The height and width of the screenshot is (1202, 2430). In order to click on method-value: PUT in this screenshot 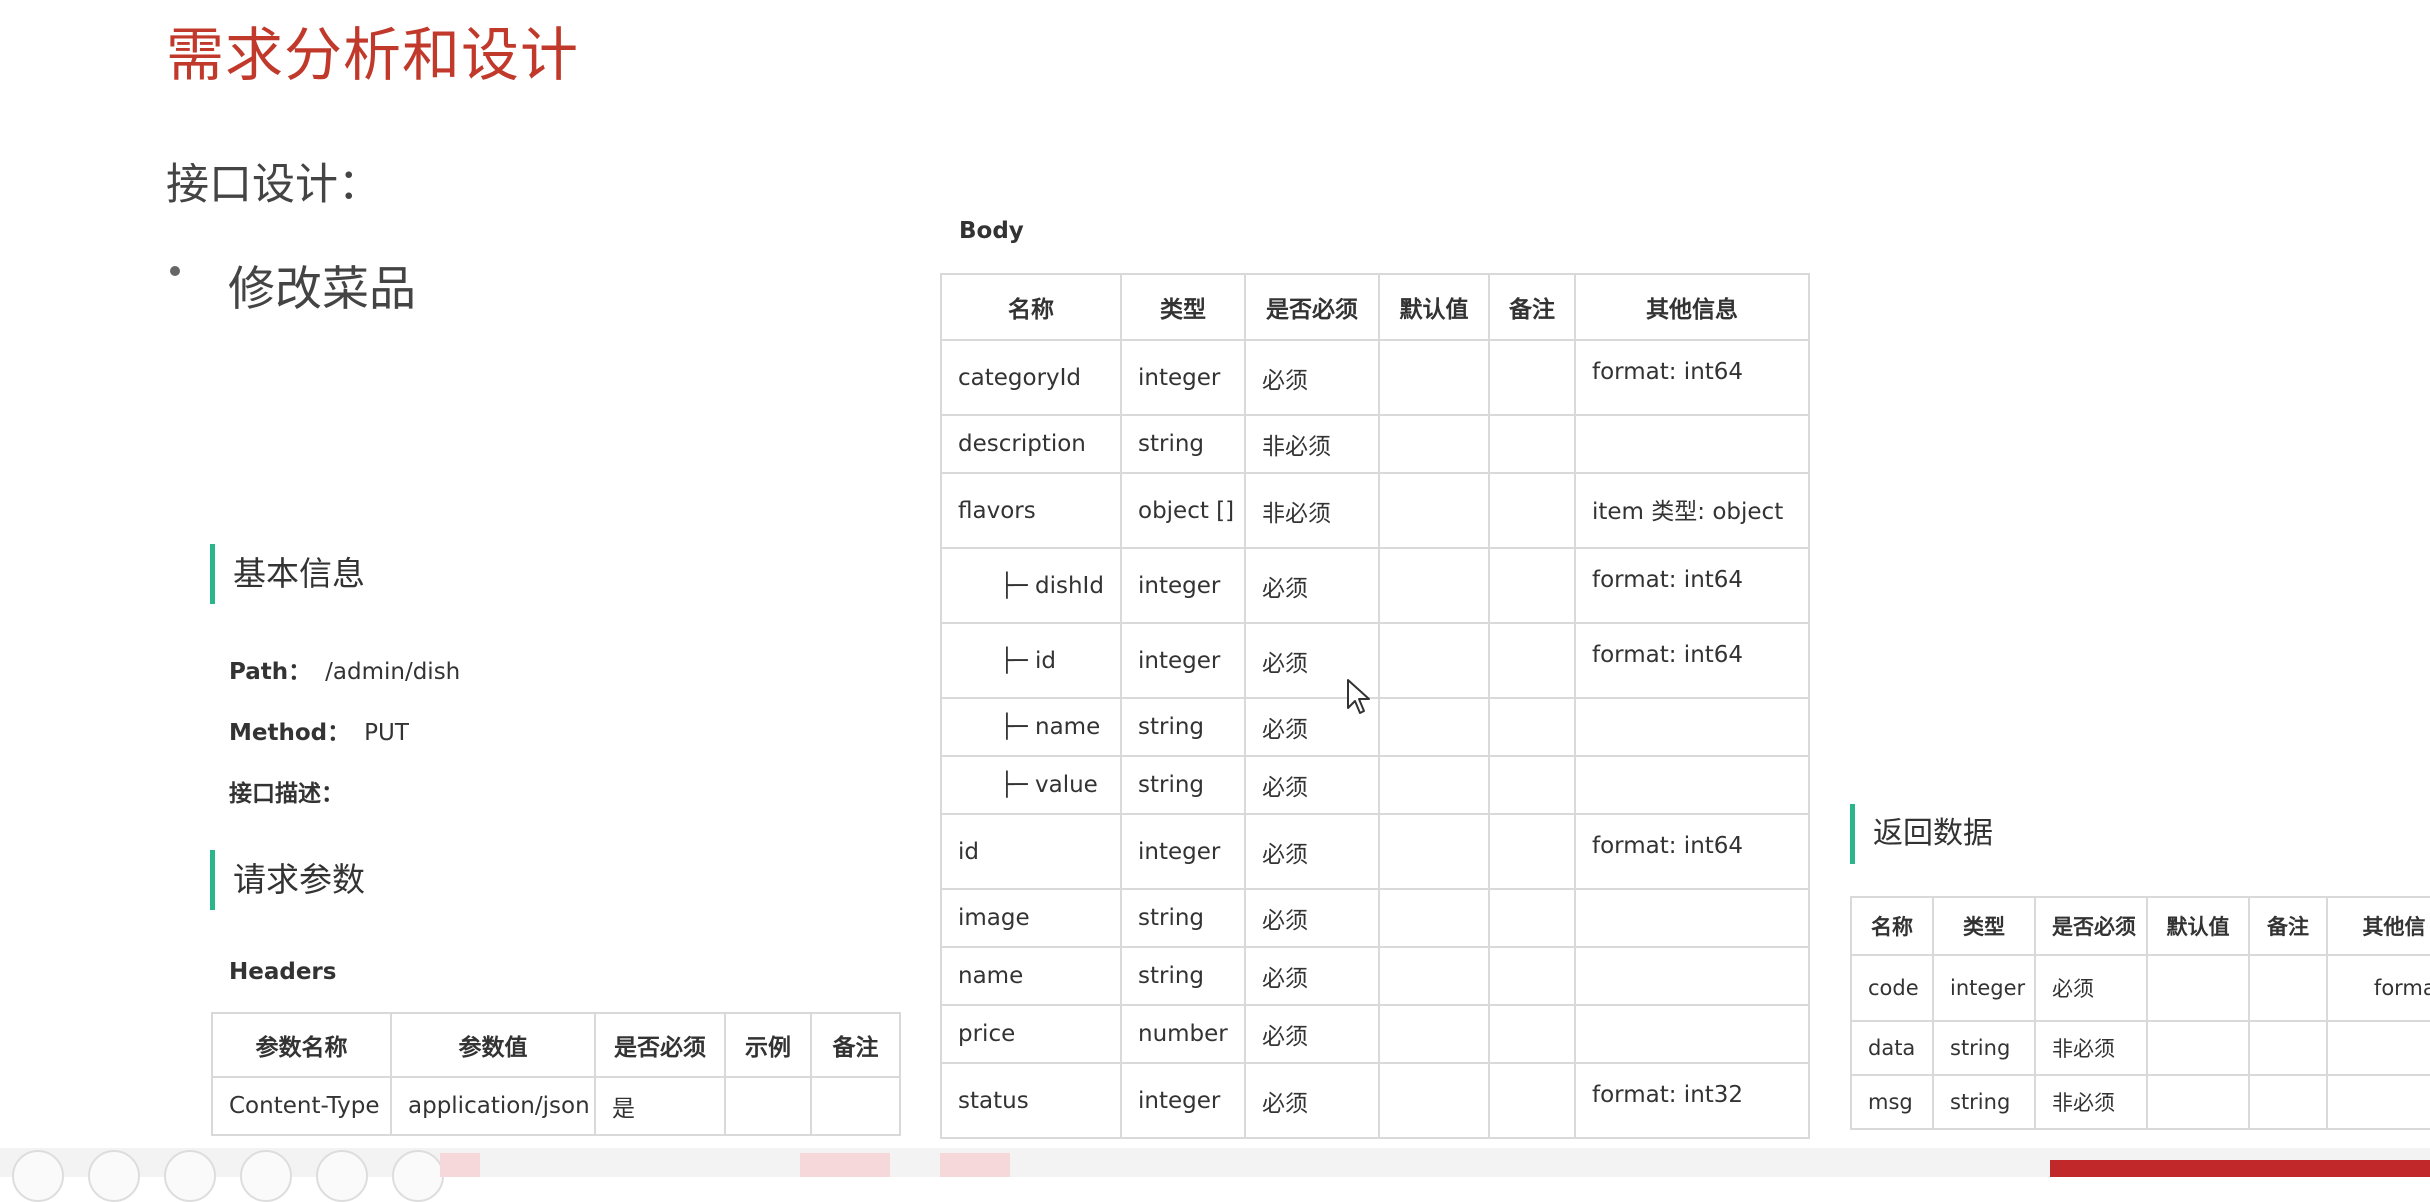, I will do `click(386, 733)`.